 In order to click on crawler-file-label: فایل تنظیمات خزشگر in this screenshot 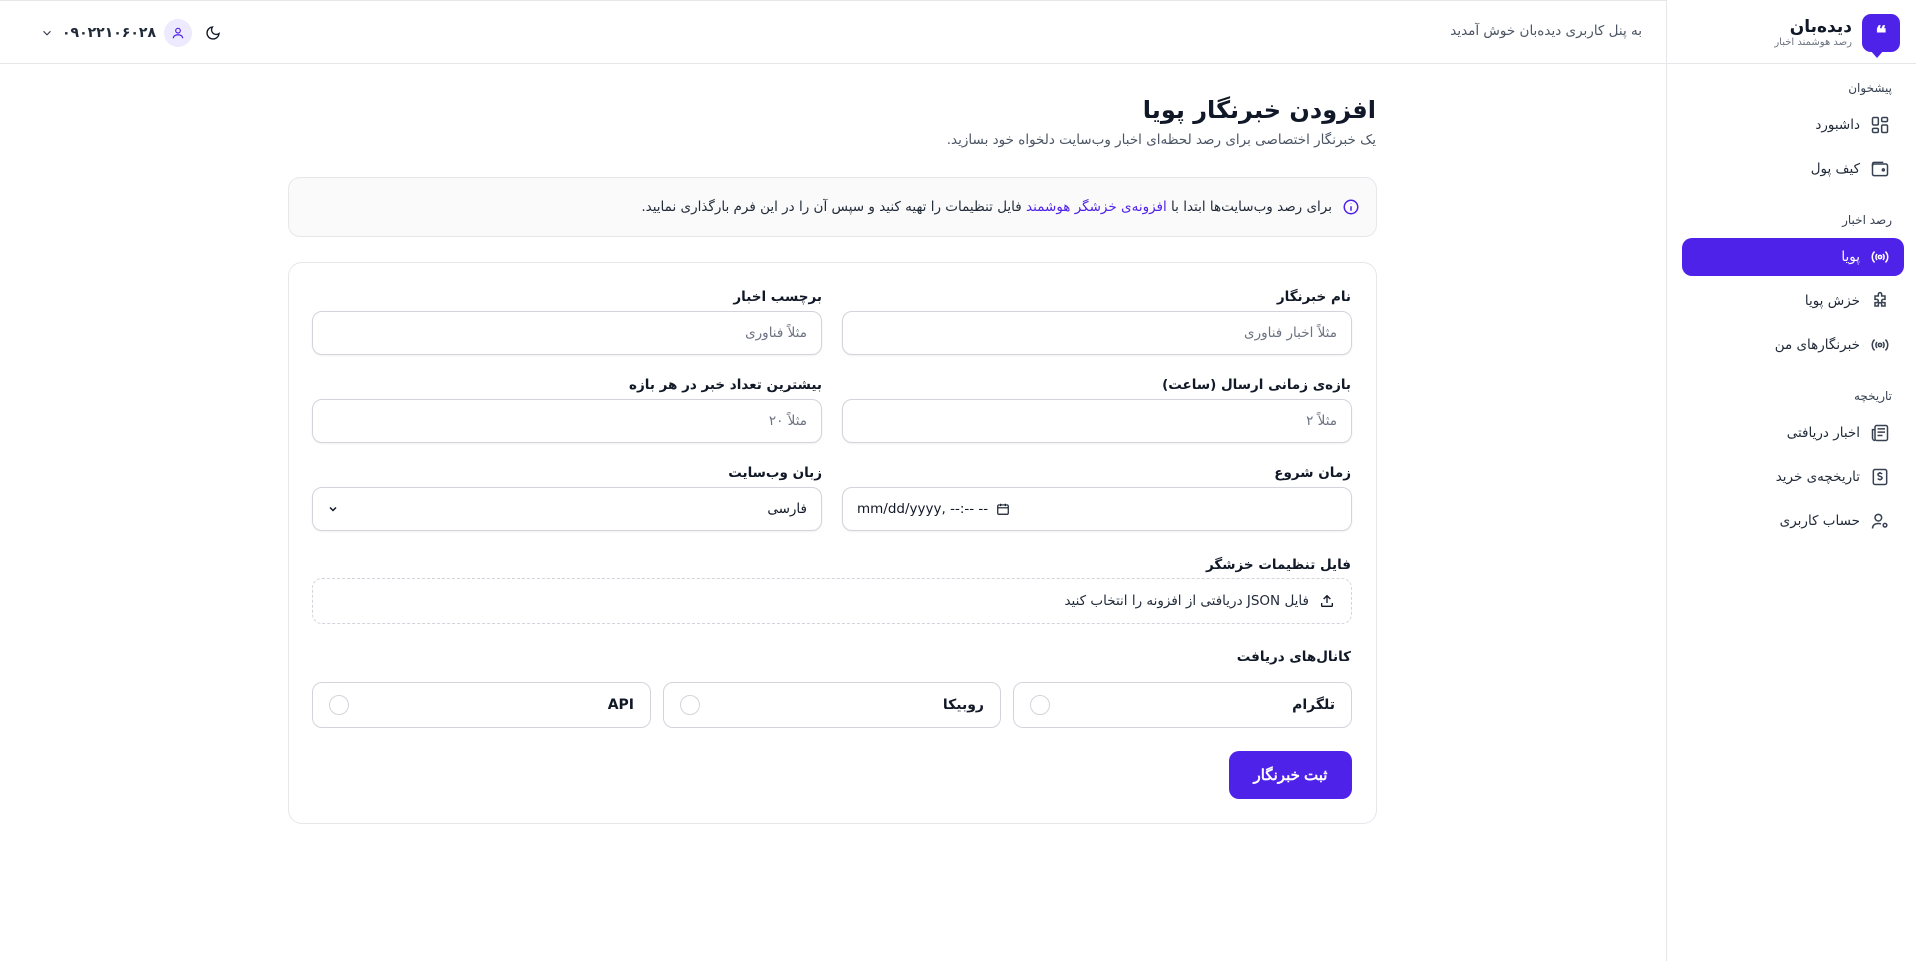, I will do `click(1278, 565)`.